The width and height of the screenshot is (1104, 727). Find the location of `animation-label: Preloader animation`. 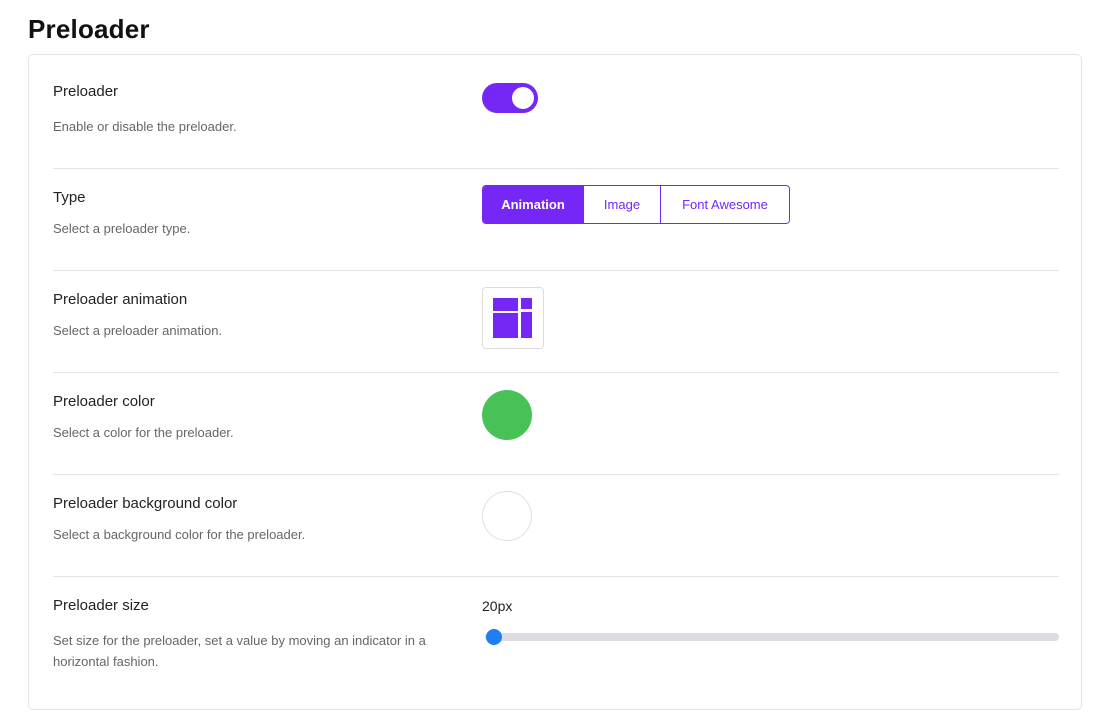

animation-label: Preloader animation is located at coordinates (120, 299).